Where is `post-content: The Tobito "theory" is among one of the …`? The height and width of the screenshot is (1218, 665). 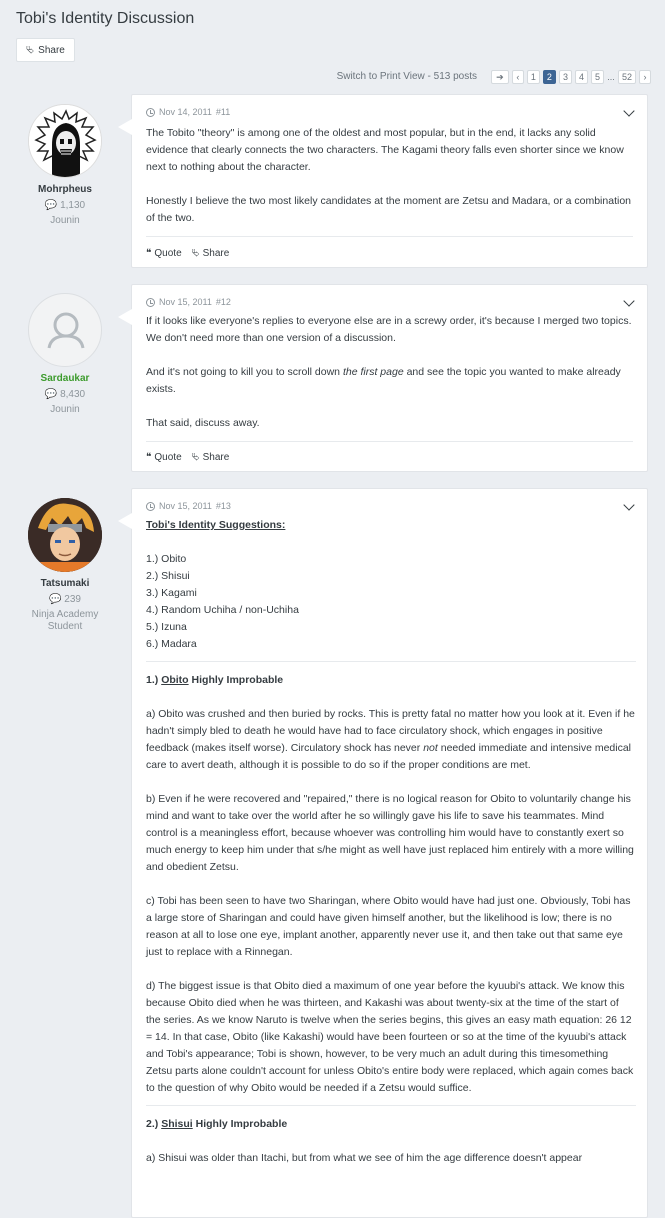
post-content: The Tobito "theory" is among one of the … is located at coordinates (391, 176).